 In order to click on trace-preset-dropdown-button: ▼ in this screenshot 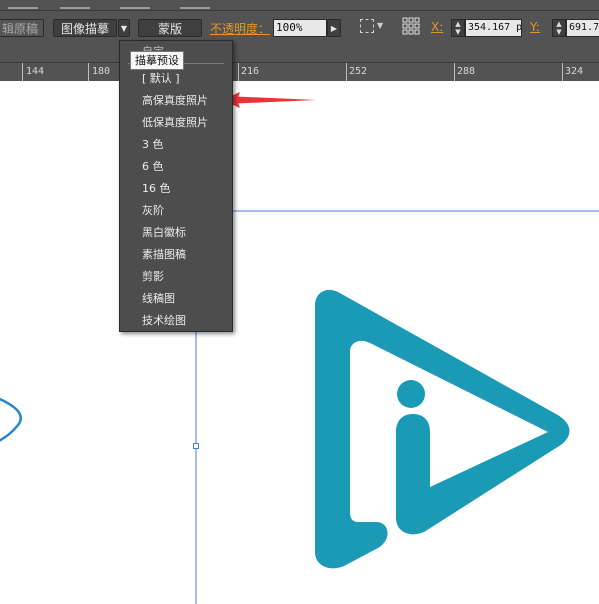, I will do `click(124, 28)`.